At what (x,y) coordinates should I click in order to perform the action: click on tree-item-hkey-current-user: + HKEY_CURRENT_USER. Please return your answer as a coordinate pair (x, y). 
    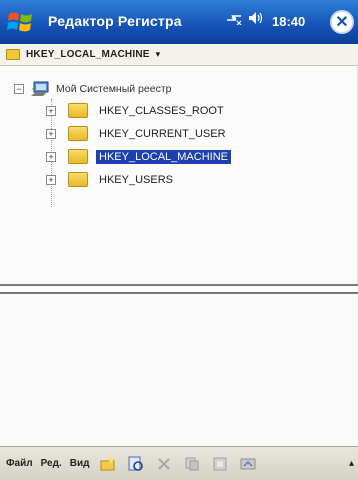
    Looking at the image, I should click on (137, 133).